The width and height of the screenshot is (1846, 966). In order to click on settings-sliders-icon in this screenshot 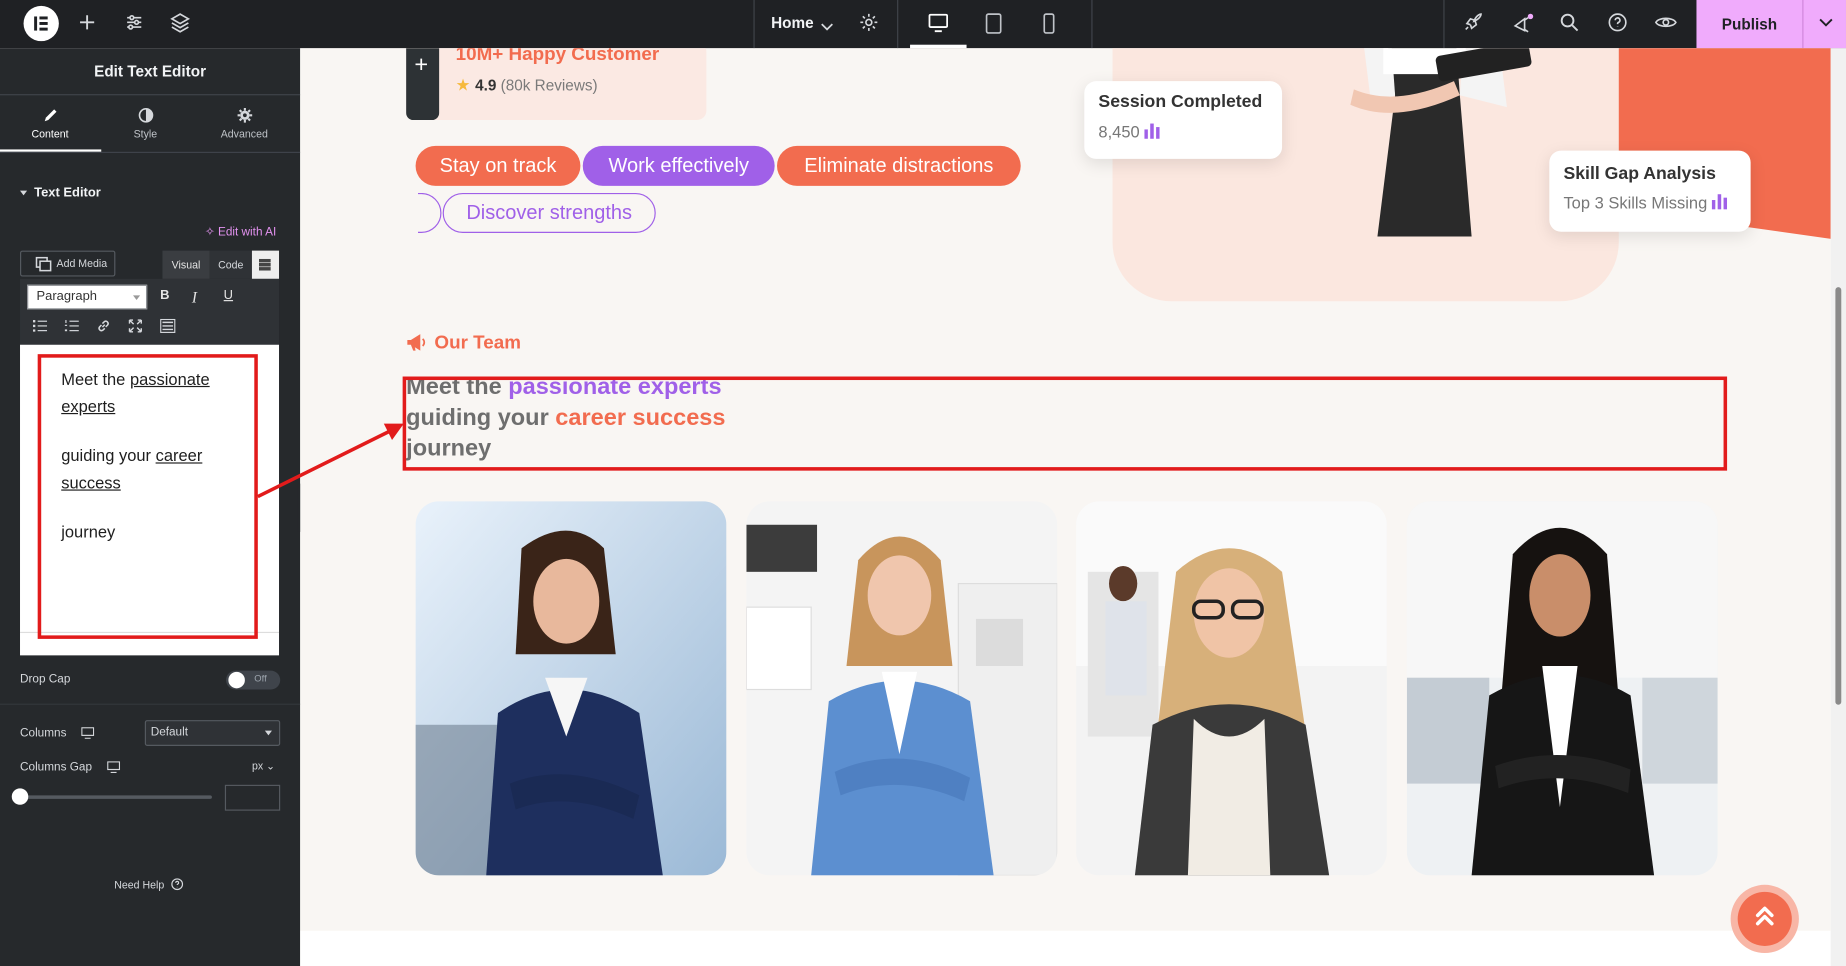, I will do `click(136, 24)`.